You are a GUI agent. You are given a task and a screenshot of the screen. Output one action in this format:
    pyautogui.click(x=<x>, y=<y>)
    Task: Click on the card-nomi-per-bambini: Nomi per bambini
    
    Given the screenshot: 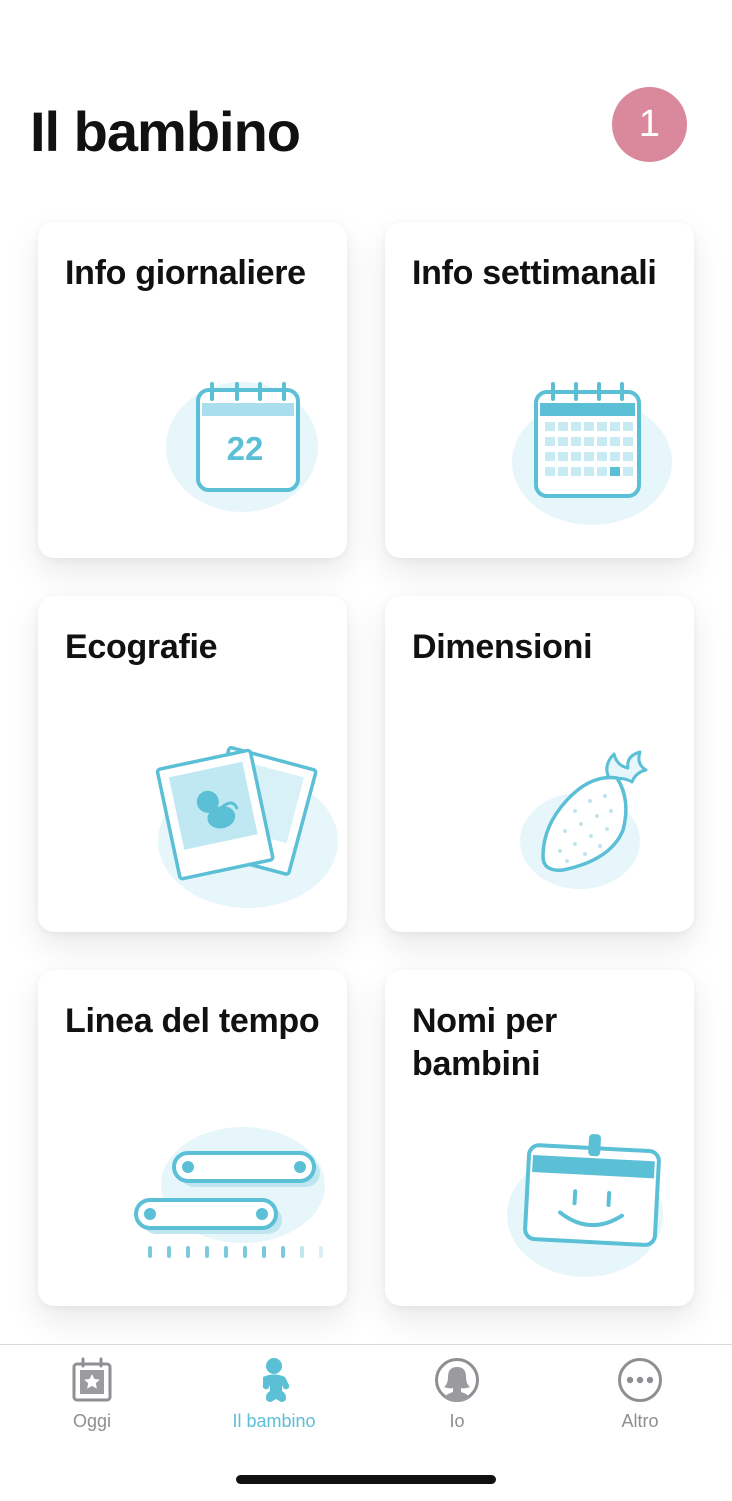 What is the action you would take?
    pyautogui.click(x=539, y=1138)
    